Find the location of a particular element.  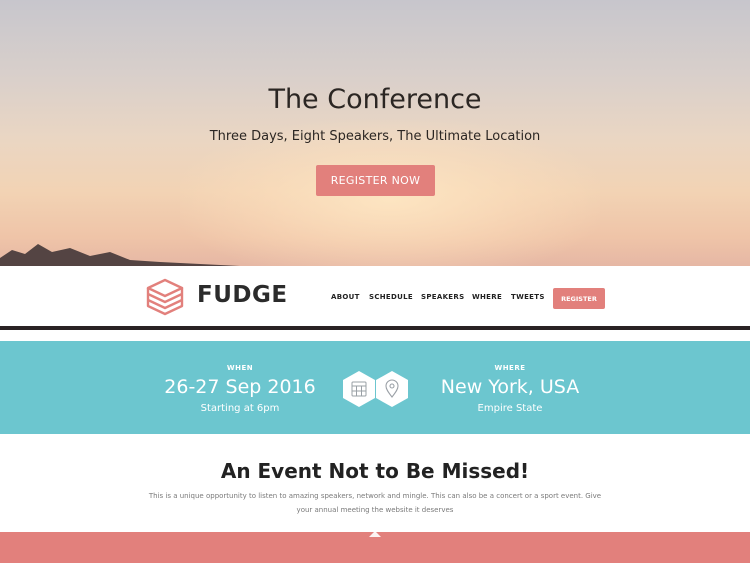

when-date: 26-27 Sep 2016 is located at coordinates (240, 387).